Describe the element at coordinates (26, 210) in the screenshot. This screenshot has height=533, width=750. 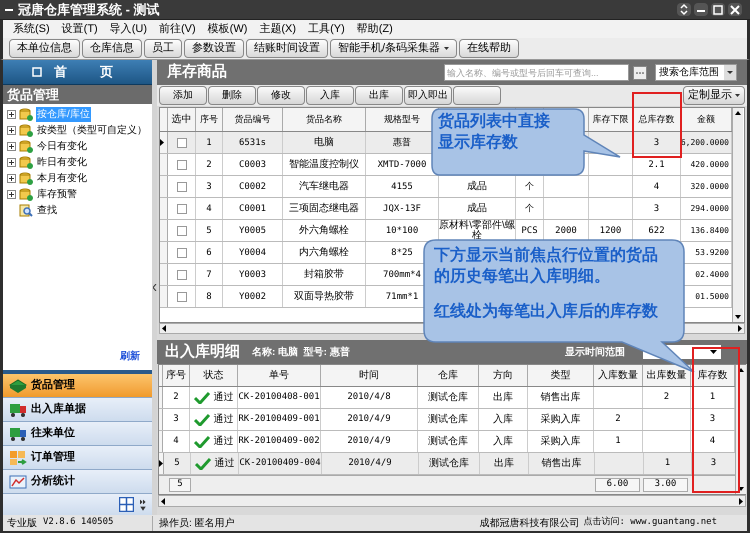
I see `search-icon` at that location.